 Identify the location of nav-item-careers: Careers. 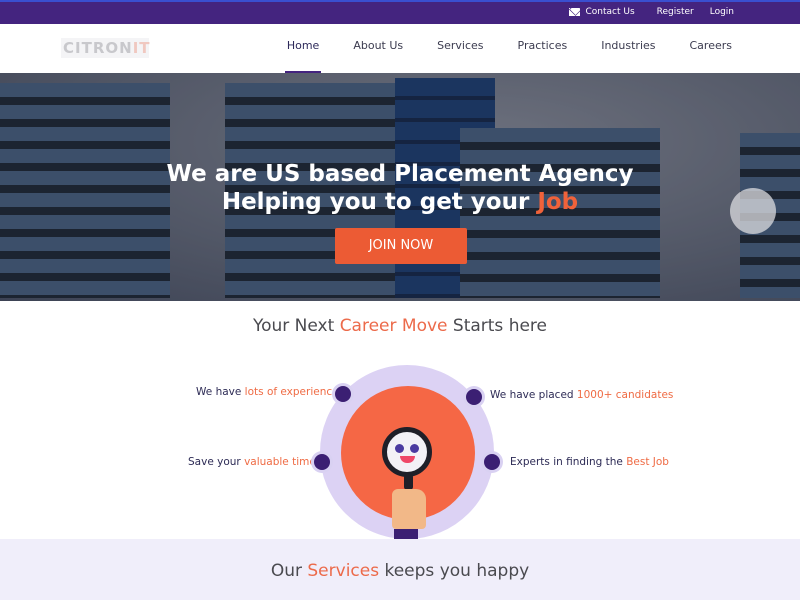
(711, 48).